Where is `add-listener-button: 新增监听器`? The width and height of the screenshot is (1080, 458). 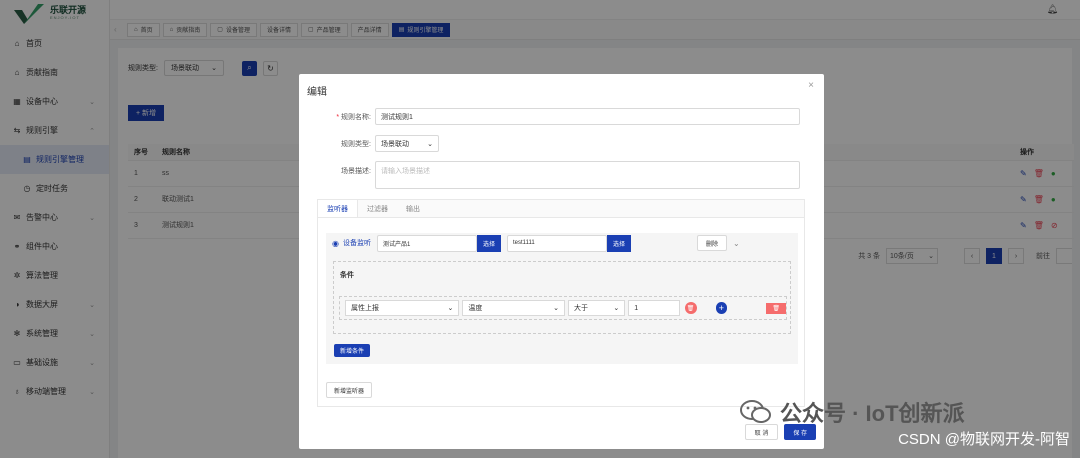 add-listener-button: 新增监听器 is located at coordinates (349, 390).